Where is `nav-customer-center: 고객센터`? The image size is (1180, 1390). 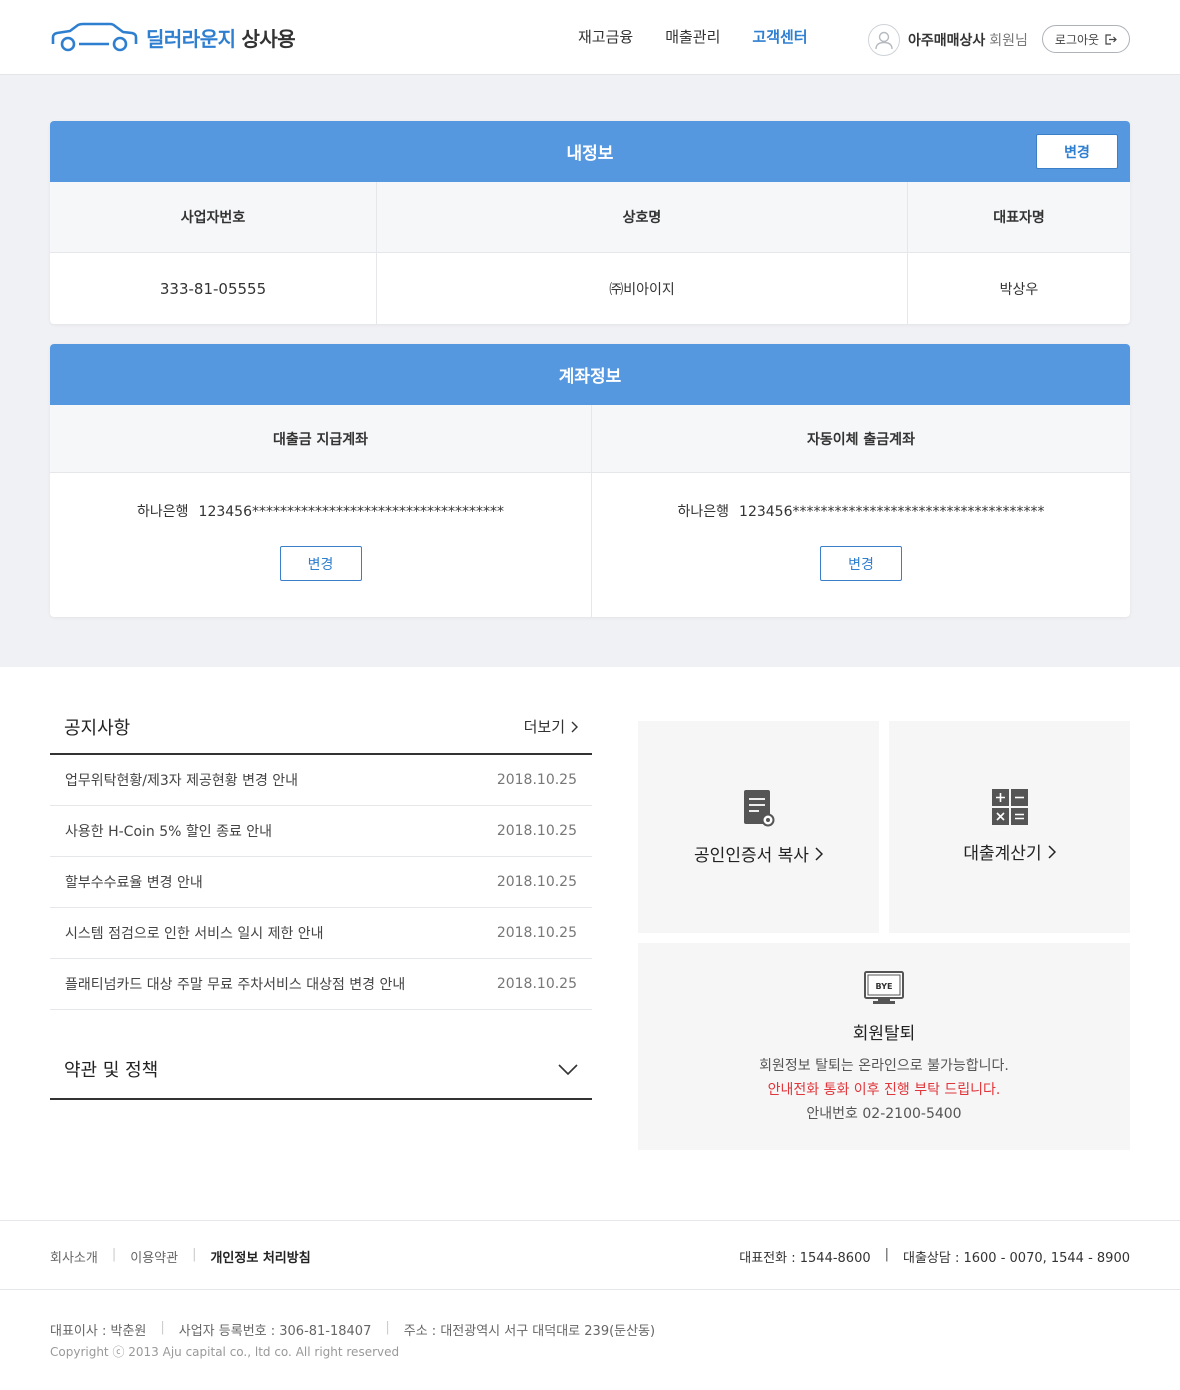 nav-customer-center: 고객센터 is located at coordinates (779, 36).